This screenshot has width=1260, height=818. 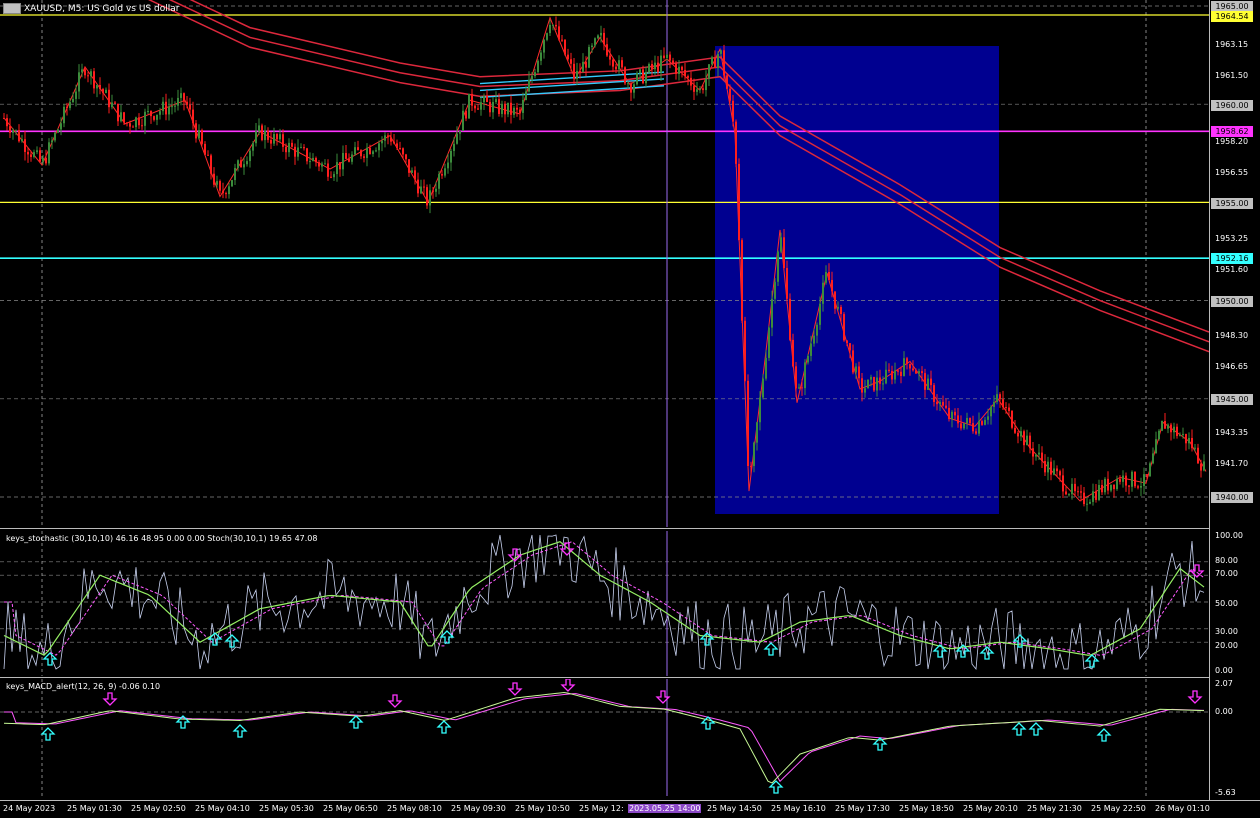 I want to click on price-axis-label: 1961.50, so click(x=1232, y=75).